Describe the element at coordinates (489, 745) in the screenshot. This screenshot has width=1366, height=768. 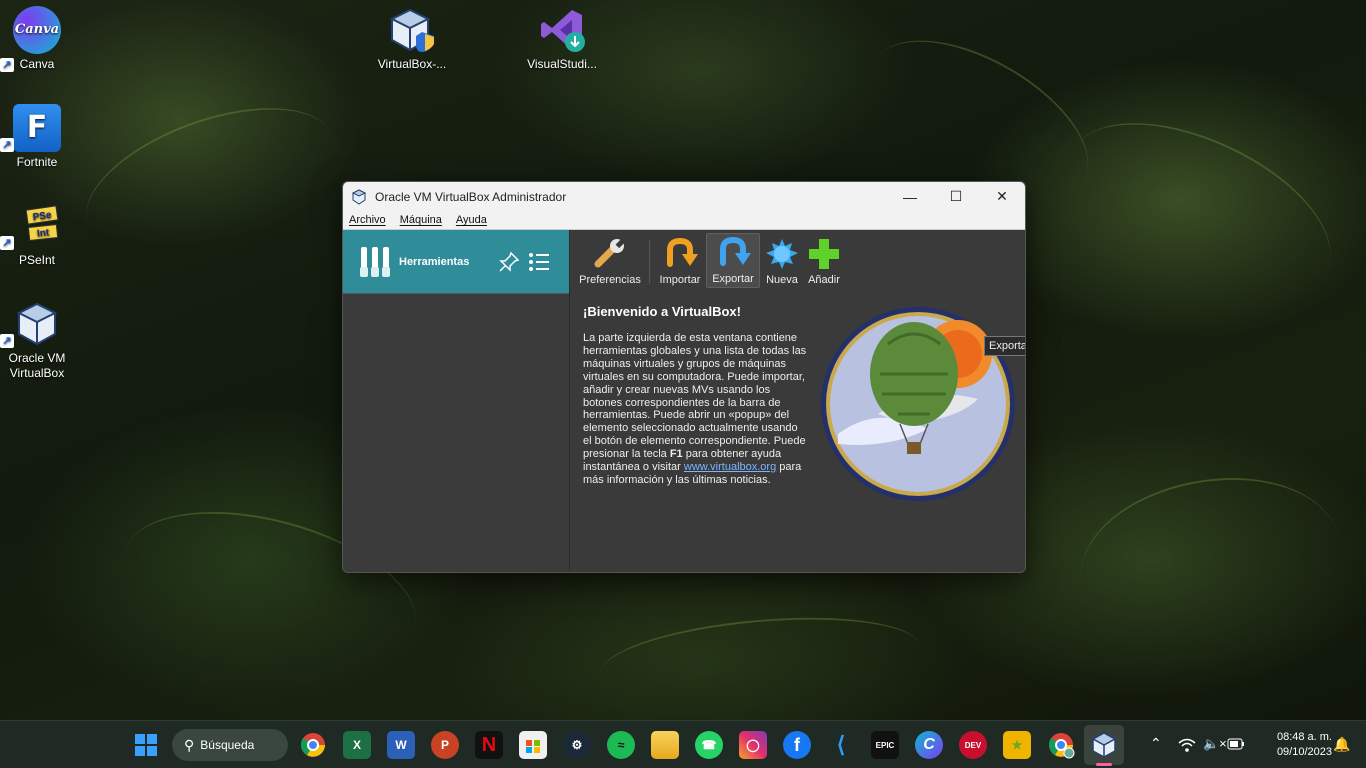
I see `netflix-icon: N` at that location.